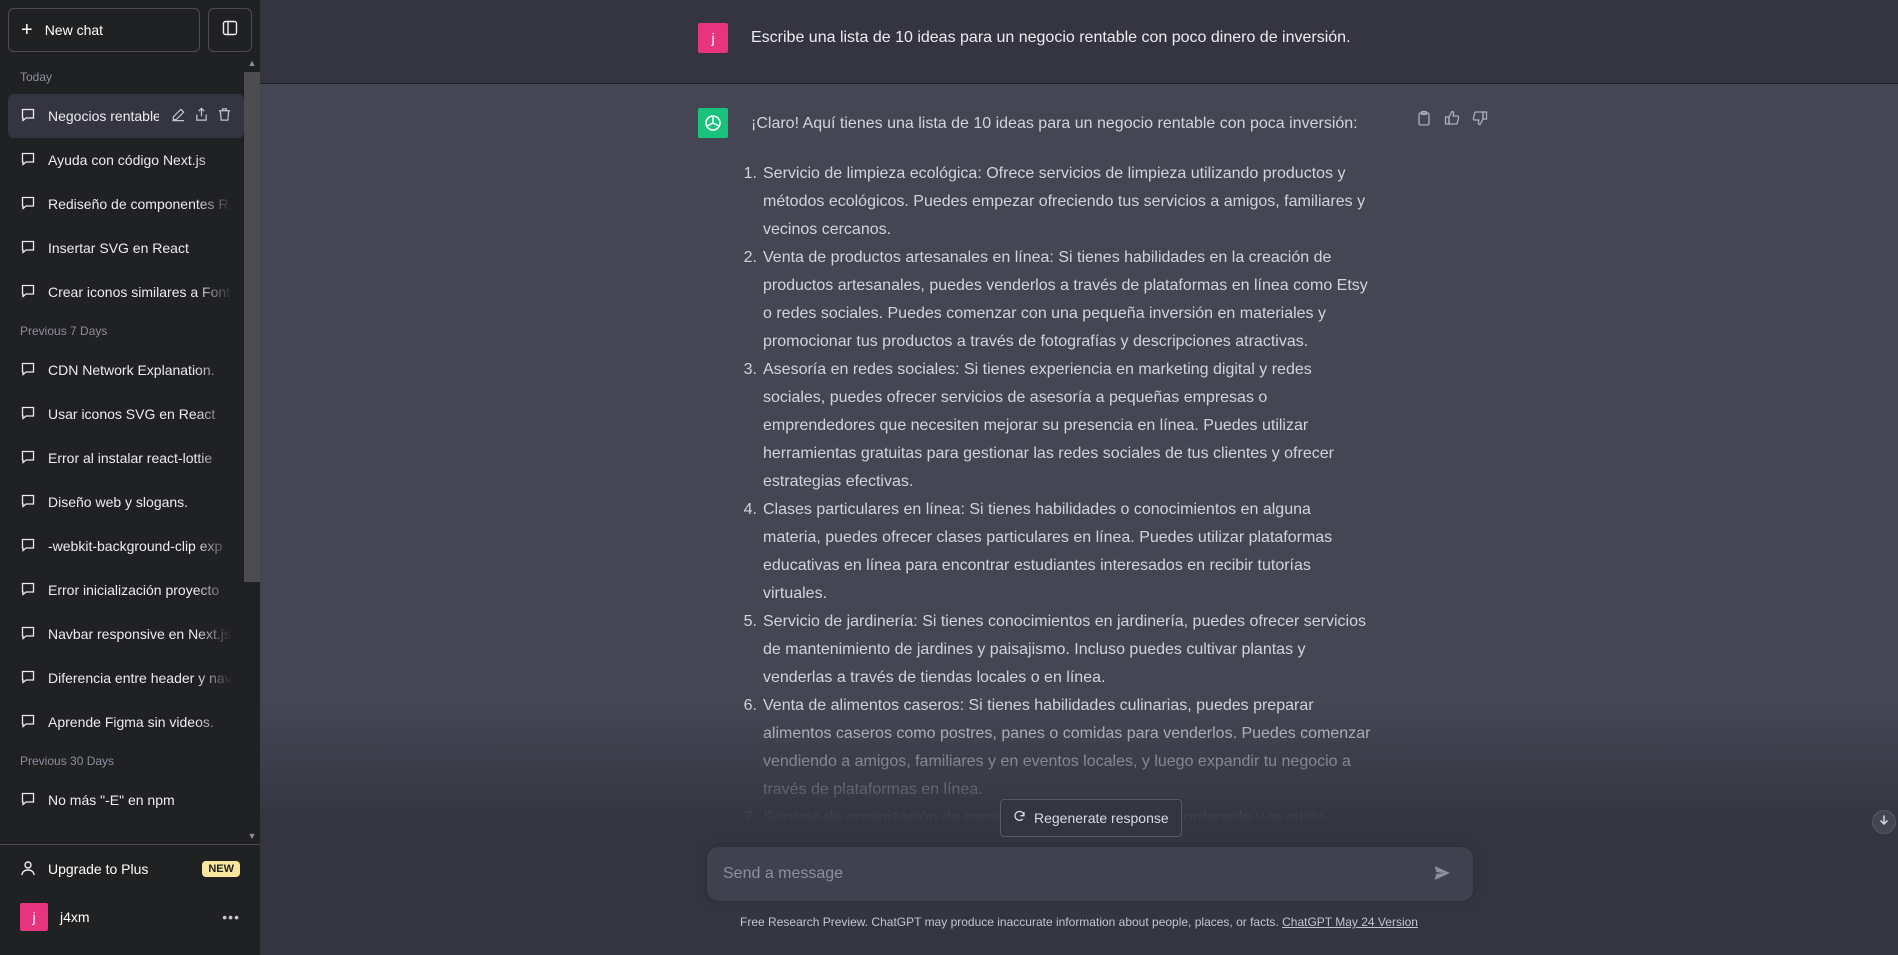 The image size is (1898, 955). I want to click on user-avatar: j, so click(34, 917).